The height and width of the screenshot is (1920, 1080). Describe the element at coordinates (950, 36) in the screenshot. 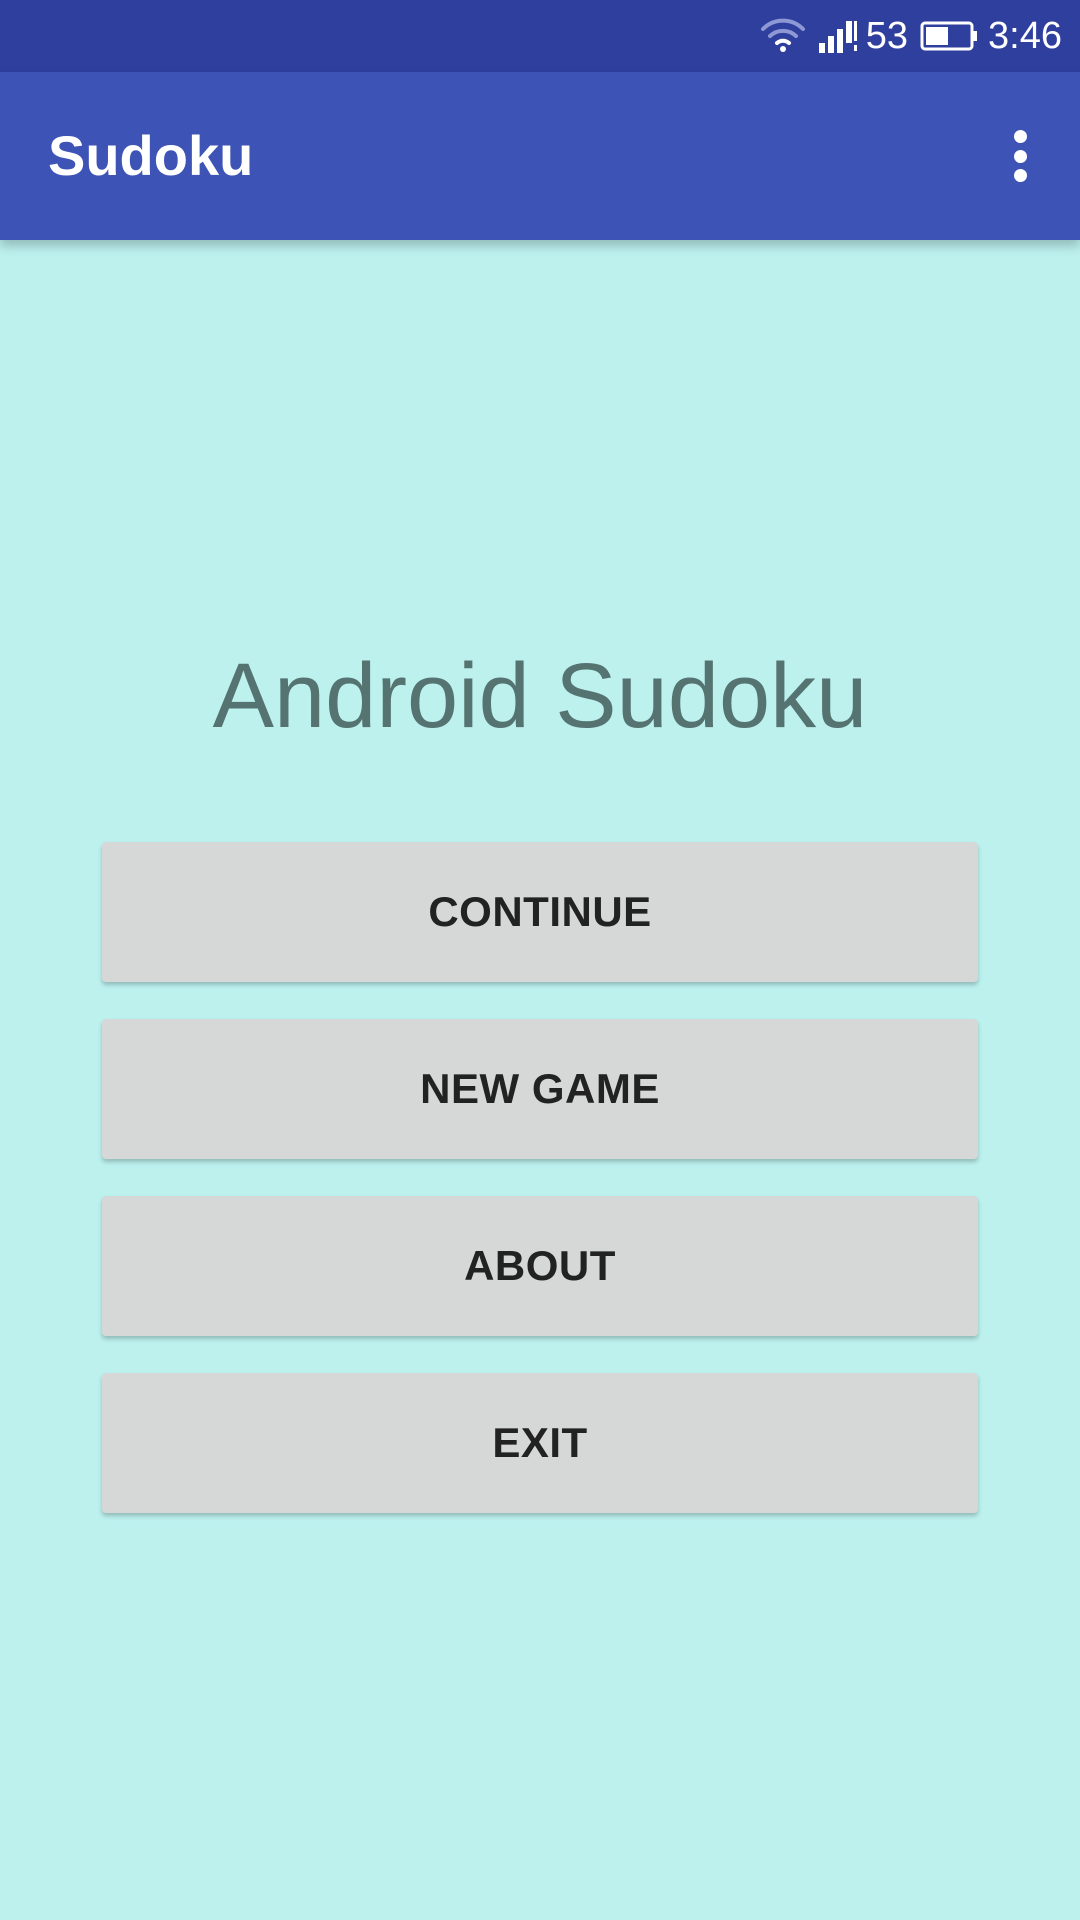

I see `battery-icon` at that location.